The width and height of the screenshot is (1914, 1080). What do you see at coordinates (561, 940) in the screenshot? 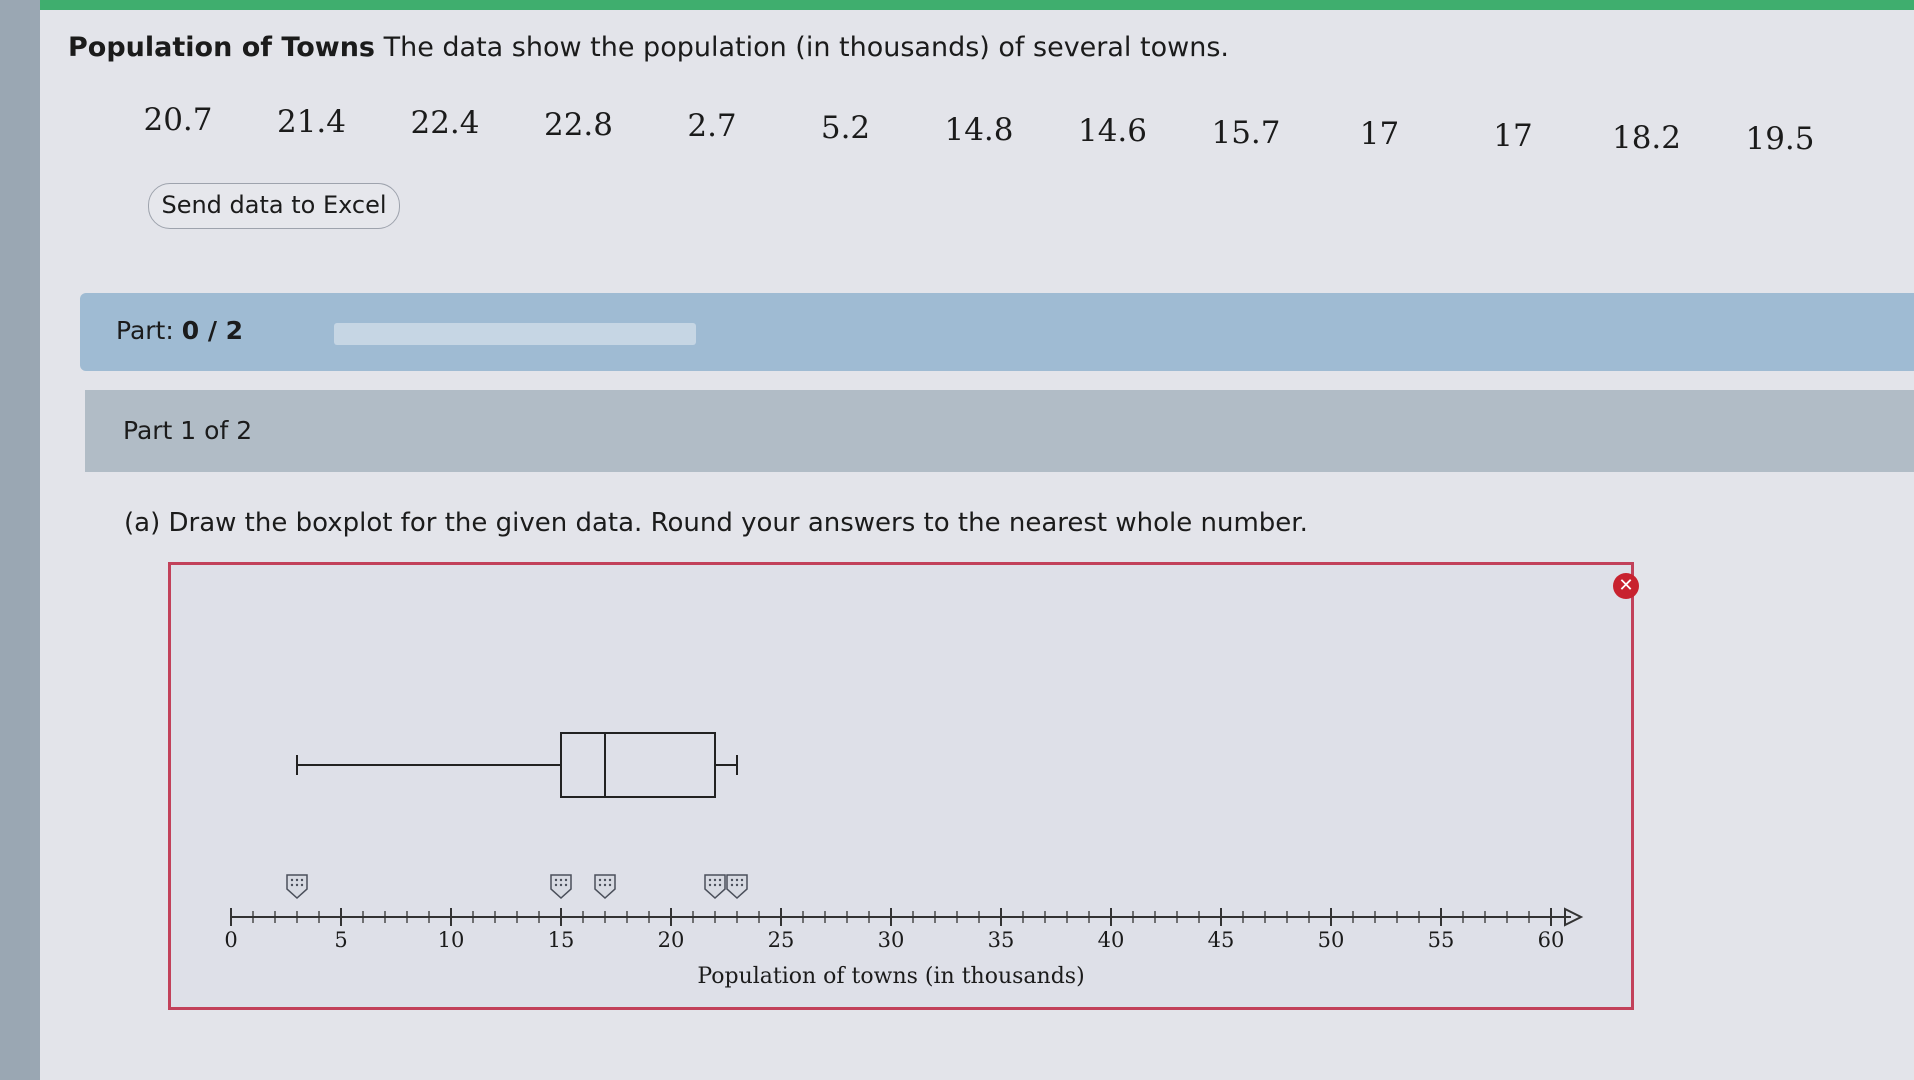
I see `tick-label: 15` at bounding box center [561, 940].